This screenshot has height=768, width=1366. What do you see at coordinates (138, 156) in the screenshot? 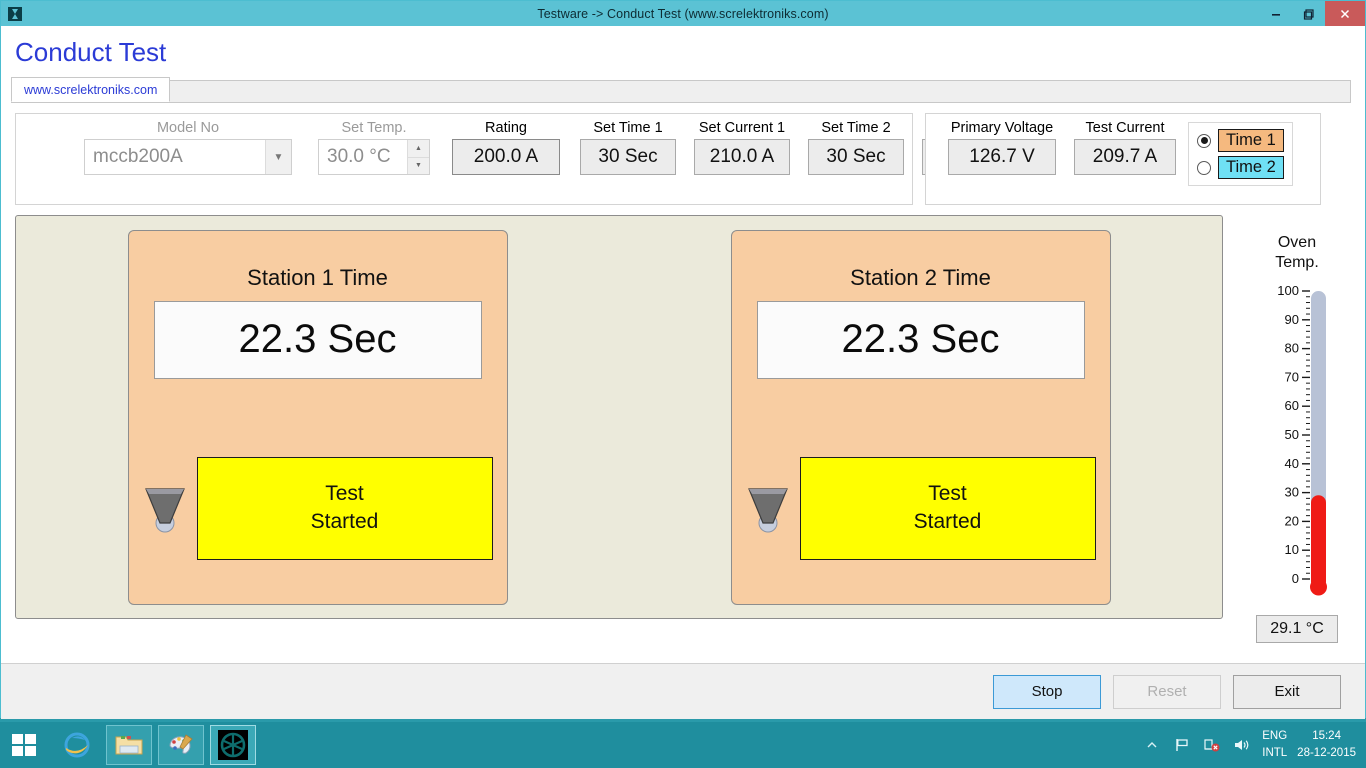
I see `model-no-value: mccb200A` at bounding box center [138, 156].